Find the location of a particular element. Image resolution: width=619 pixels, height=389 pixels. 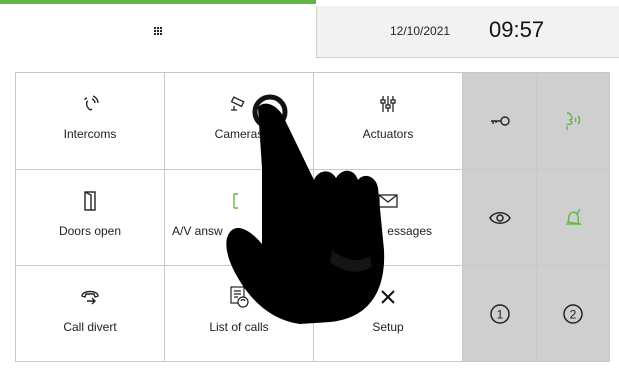

quick-bell-button is located at coordinates (573, 218).